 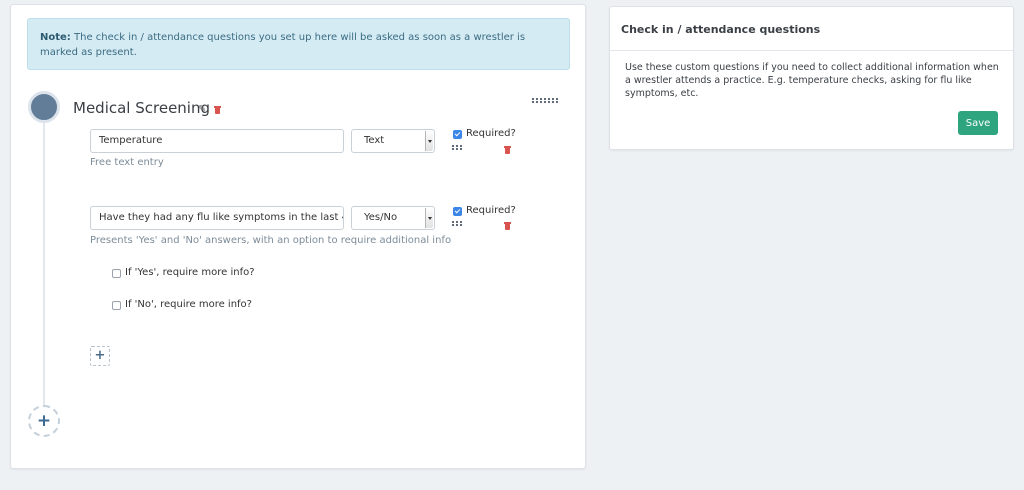 What do you see at coordinates (811, 29) in the screenshot?
I see `info-panel-title: Check in / attendance questions` at bounding box center [811, 29].